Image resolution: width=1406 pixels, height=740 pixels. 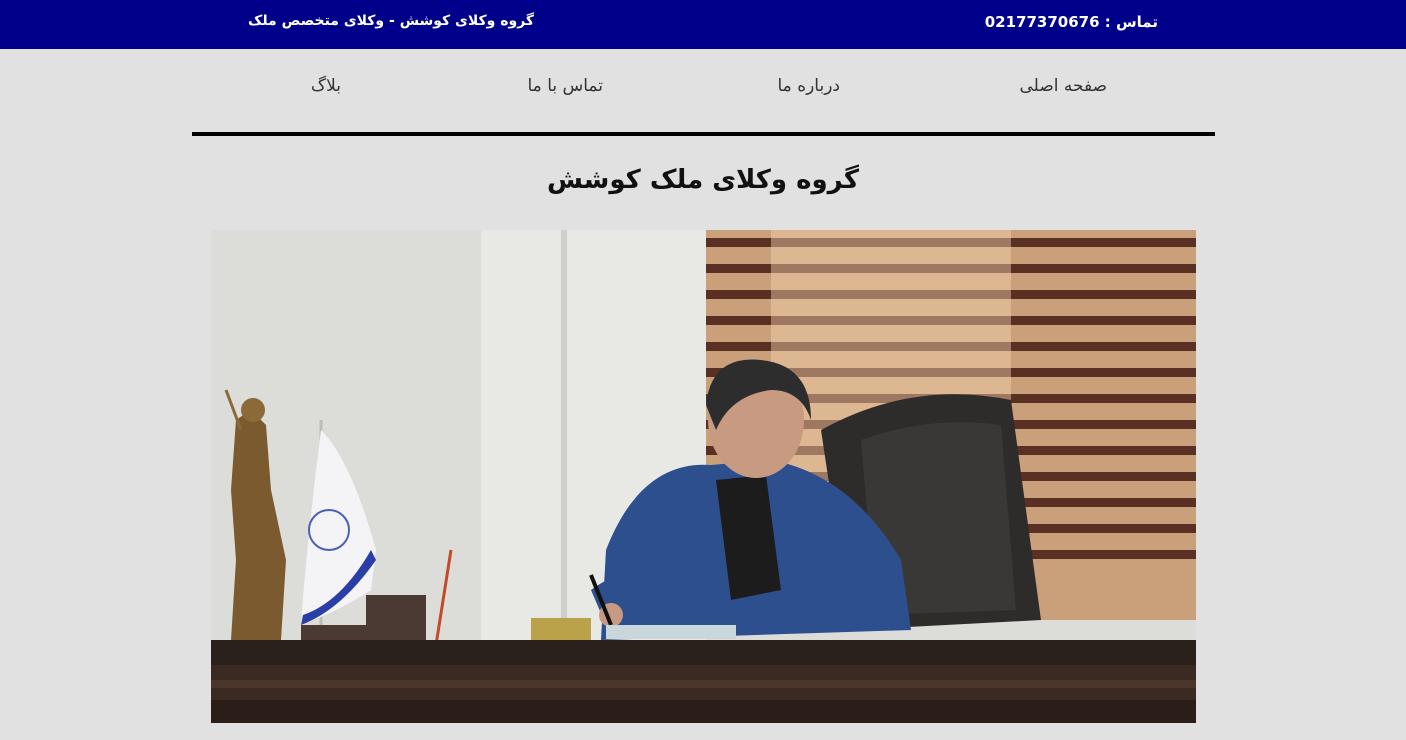 What do you see at coordinates (566, 86) in the screenshot?
I see `nav-item-contact: تماس با ما` at bounding box center [566, 86].